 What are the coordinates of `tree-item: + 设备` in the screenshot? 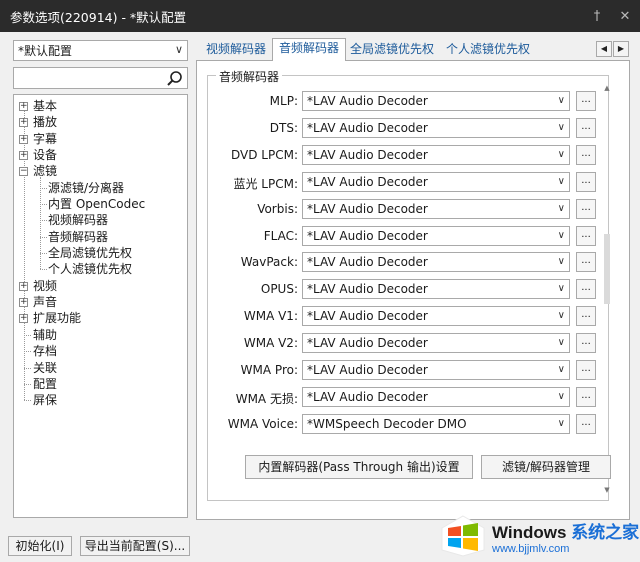 It's located at (100, 155).